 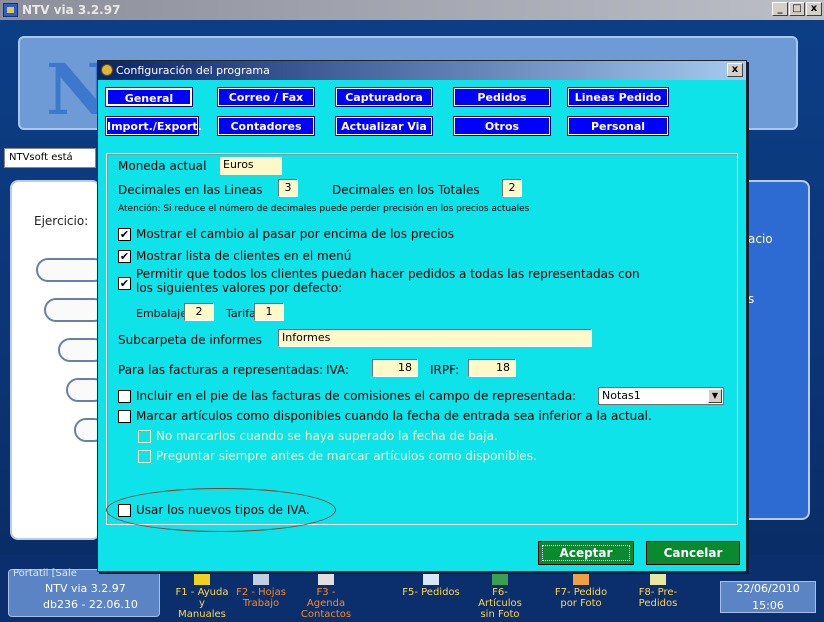 What do you see at coordinates (492, 368) in the screenshot?
I see `irpf-input: 18` at bounding box center [492, 368].